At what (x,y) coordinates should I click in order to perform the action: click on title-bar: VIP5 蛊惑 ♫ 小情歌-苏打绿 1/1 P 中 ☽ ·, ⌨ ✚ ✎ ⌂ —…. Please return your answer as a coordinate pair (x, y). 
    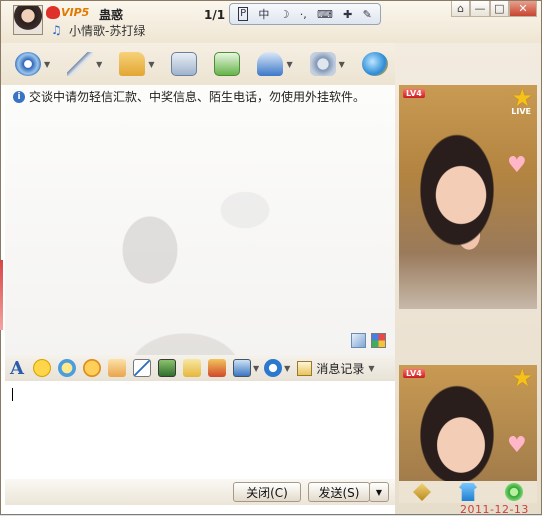
    Looking at the image, I should click on (271, 22).